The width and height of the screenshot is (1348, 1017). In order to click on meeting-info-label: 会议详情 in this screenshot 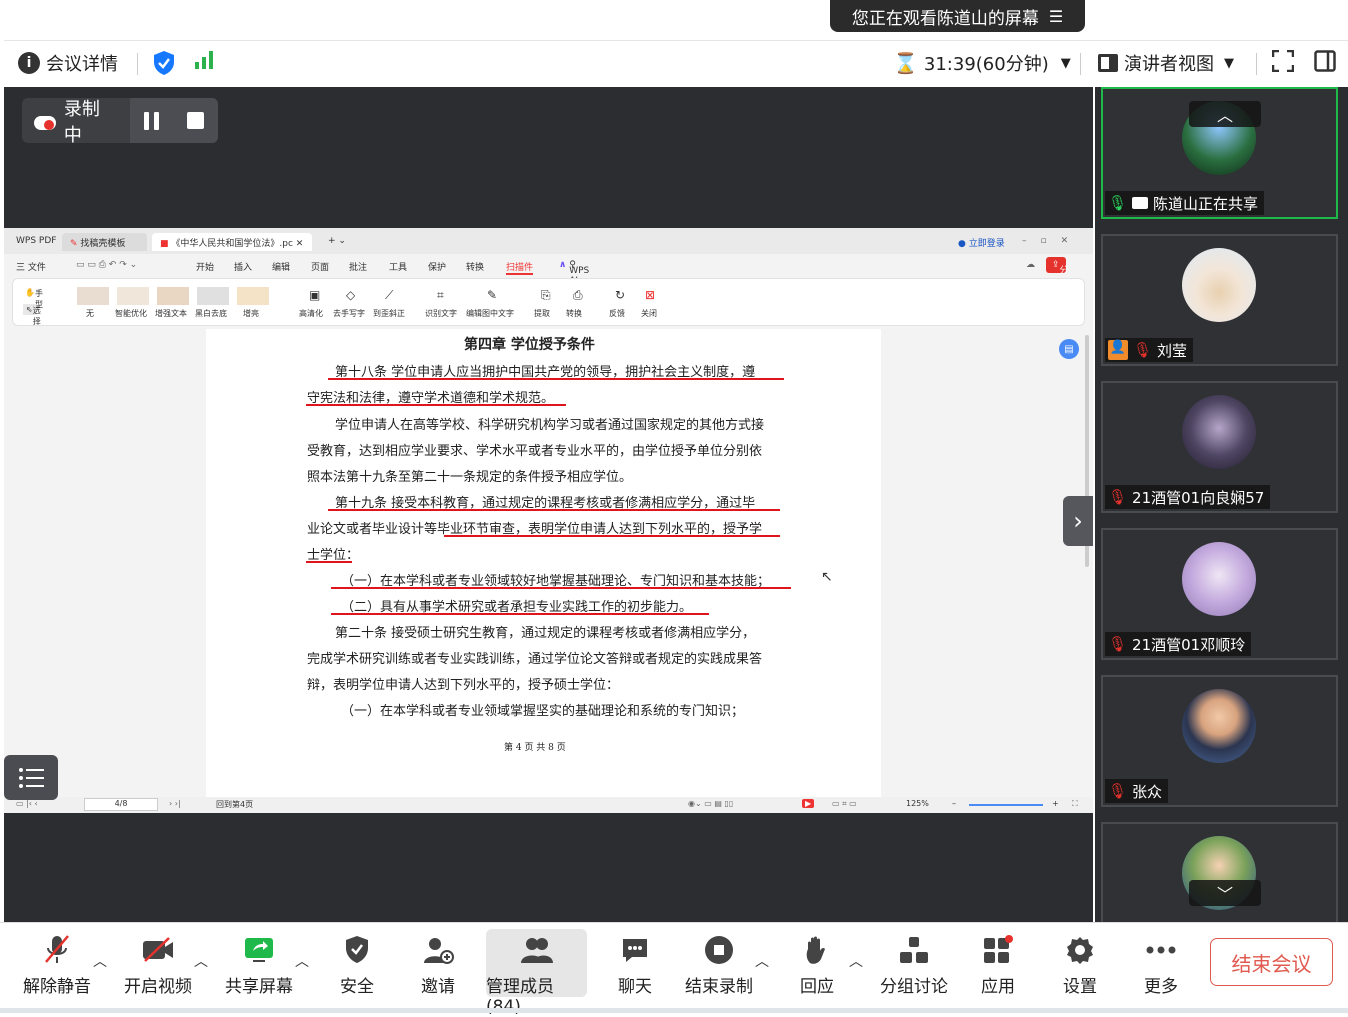, I will do `click(82, 64)`.